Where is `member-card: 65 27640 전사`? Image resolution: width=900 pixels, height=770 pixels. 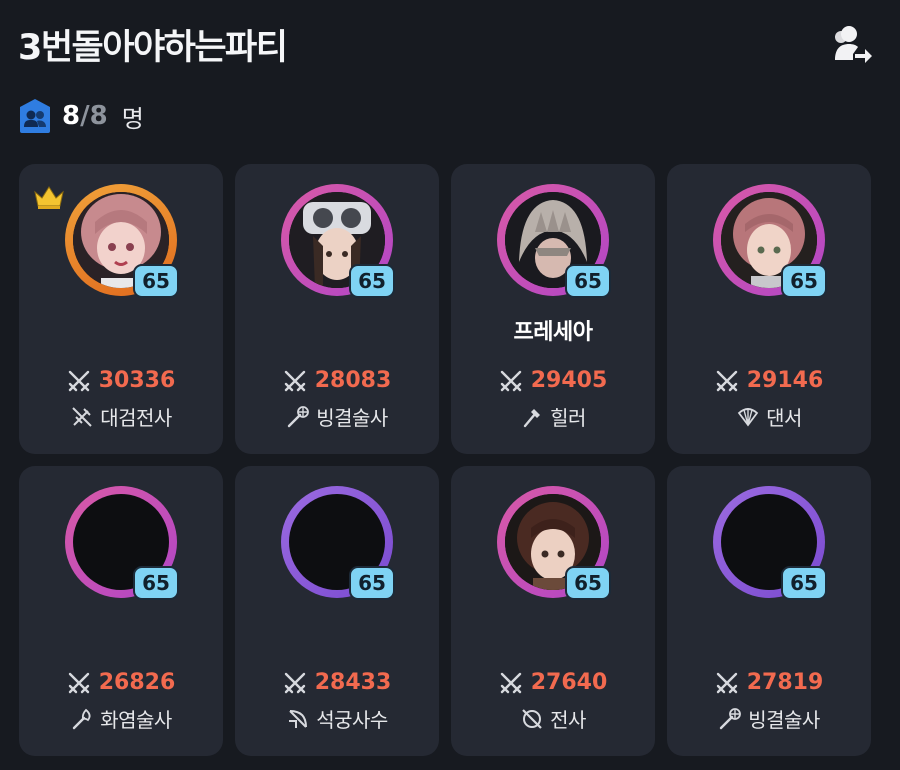
member-card: 65 27640 전사 is located at coordinates (553, 611).